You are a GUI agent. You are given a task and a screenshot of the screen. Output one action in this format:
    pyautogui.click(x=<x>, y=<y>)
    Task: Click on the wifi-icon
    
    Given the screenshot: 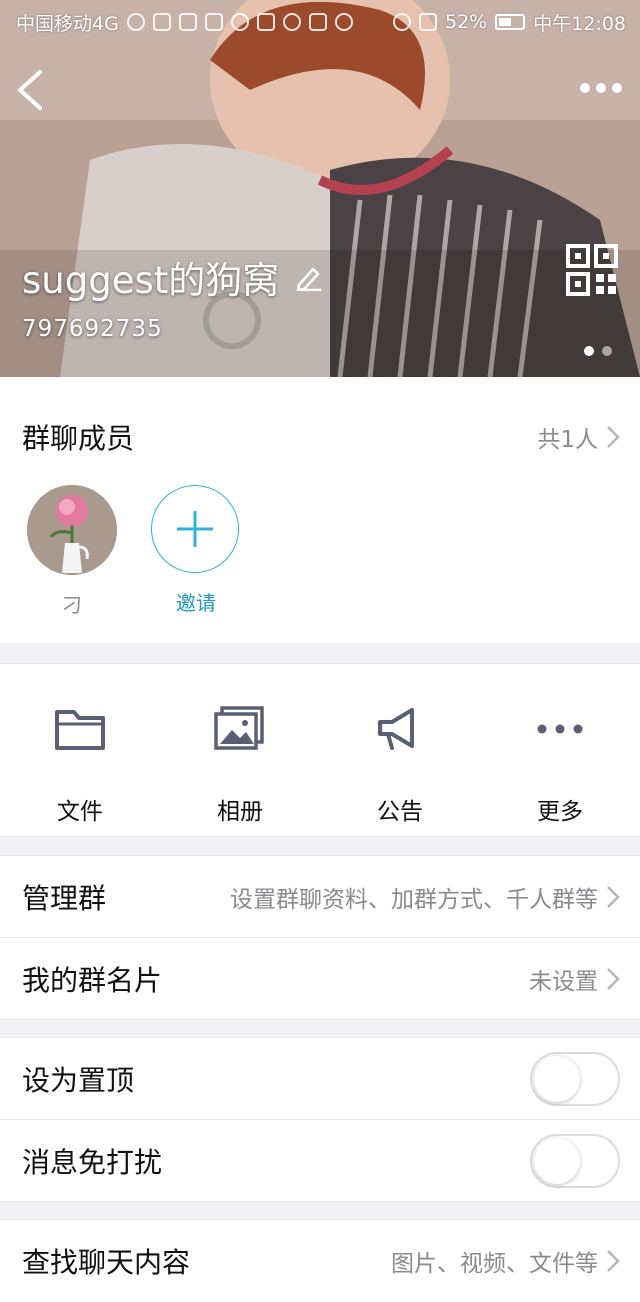 What is the action you would take?
    pyautogui.click(x=402, y=22)
    